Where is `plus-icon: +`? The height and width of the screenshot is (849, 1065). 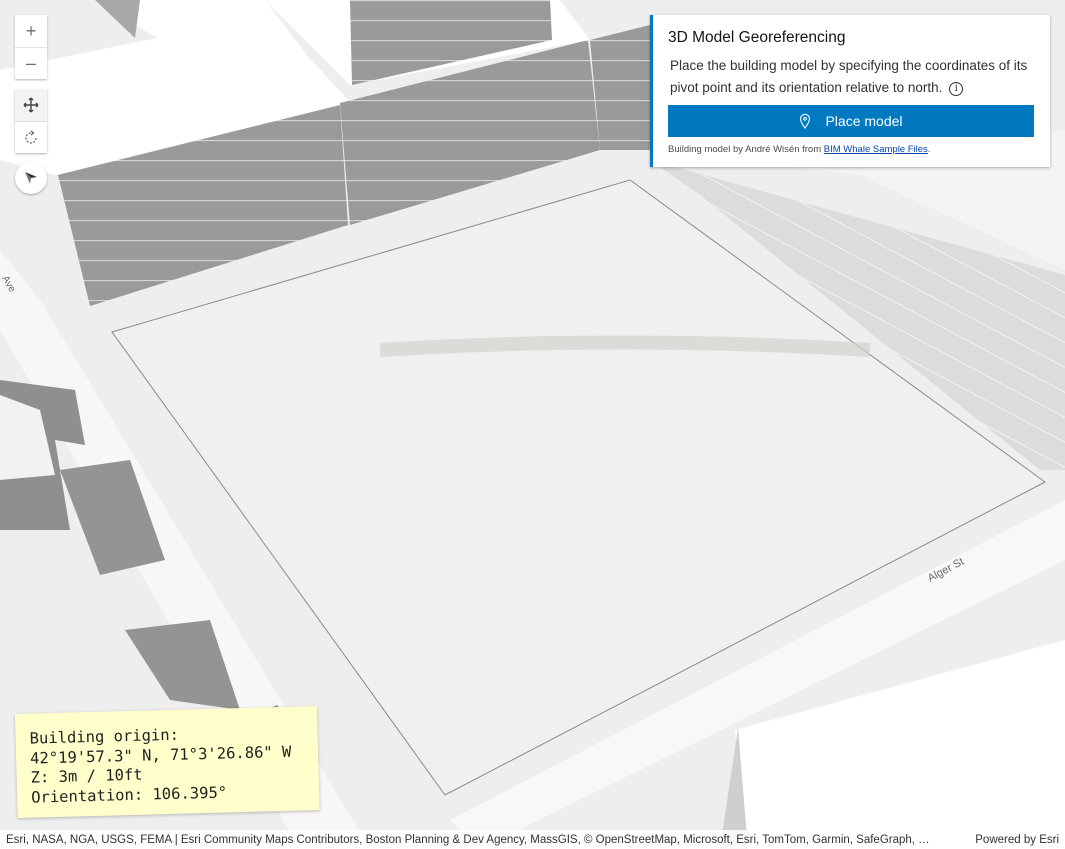 plus-icon: + is located at coordinates (31, 30).